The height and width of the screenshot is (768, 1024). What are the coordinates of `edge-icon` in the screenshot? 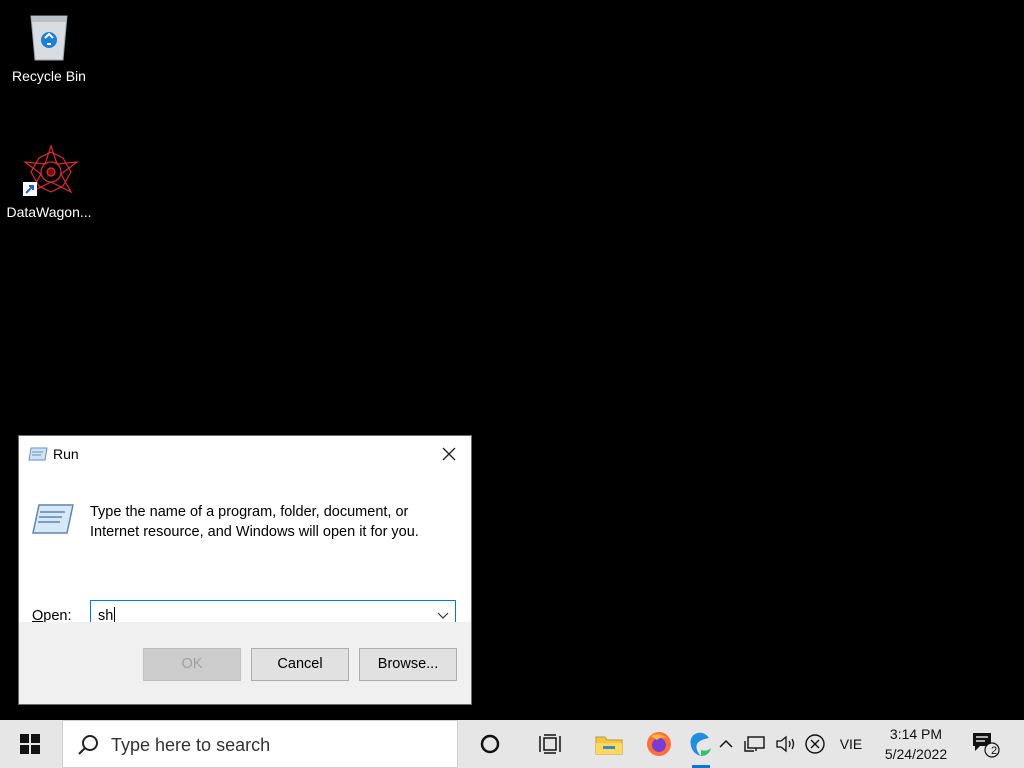 It's located at (700, 744).